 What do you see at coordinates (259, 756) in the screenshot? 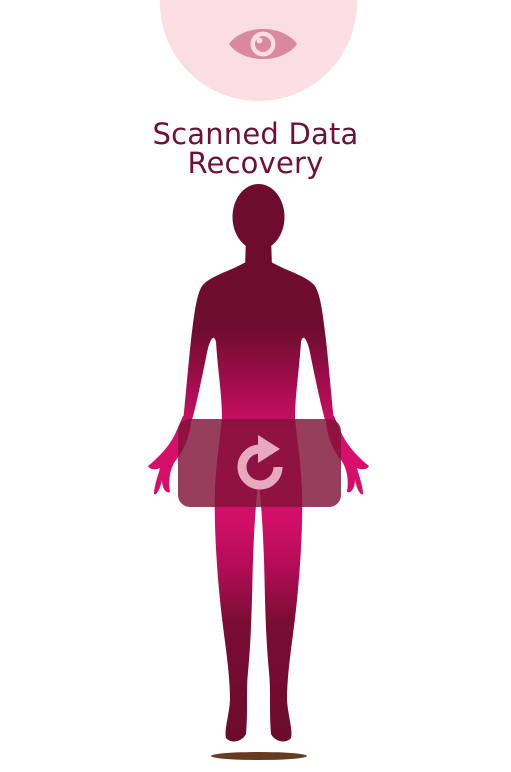
I see `ground-shadow` at bounding box center [259, 756].